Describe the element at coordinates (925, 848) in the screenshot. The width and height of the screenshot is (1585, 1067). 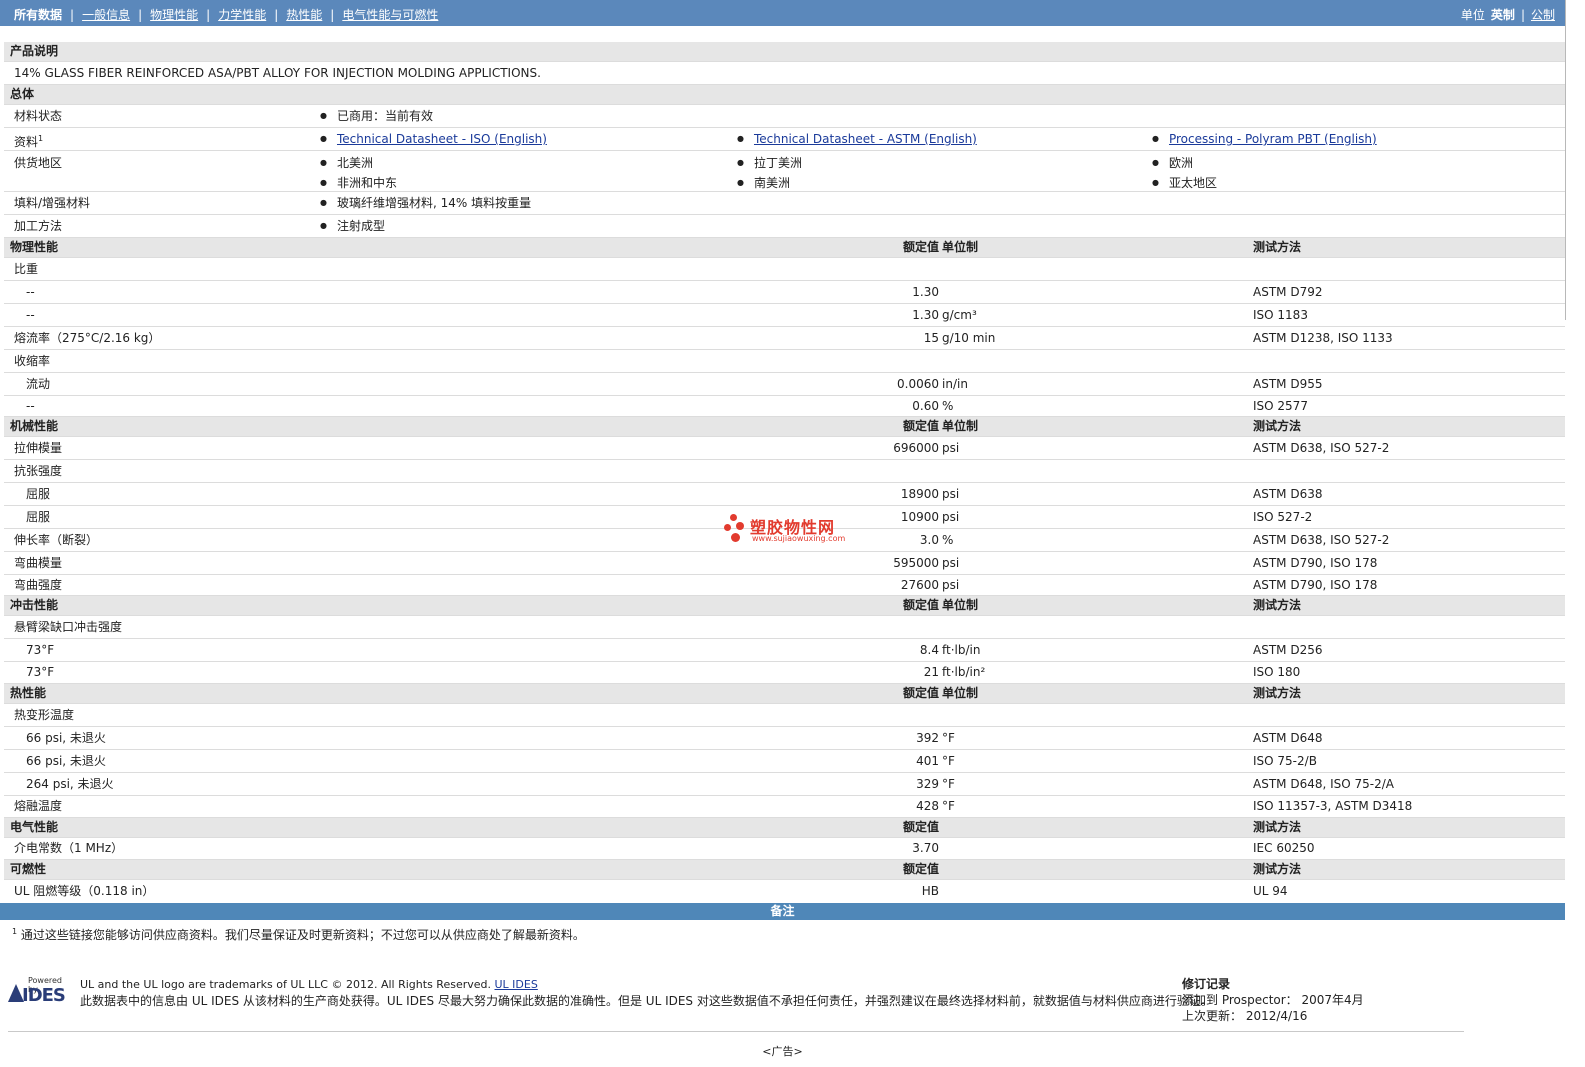
I see `property-value: 3.70` at that location.